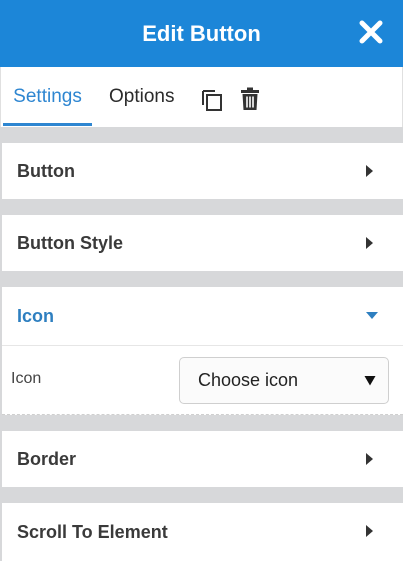 This screenshot has height=561, width=403. What do you see at coordinates (47, 458) in the screenshot?
I see `section-border-label: Border` at bounding box center [47, 458].